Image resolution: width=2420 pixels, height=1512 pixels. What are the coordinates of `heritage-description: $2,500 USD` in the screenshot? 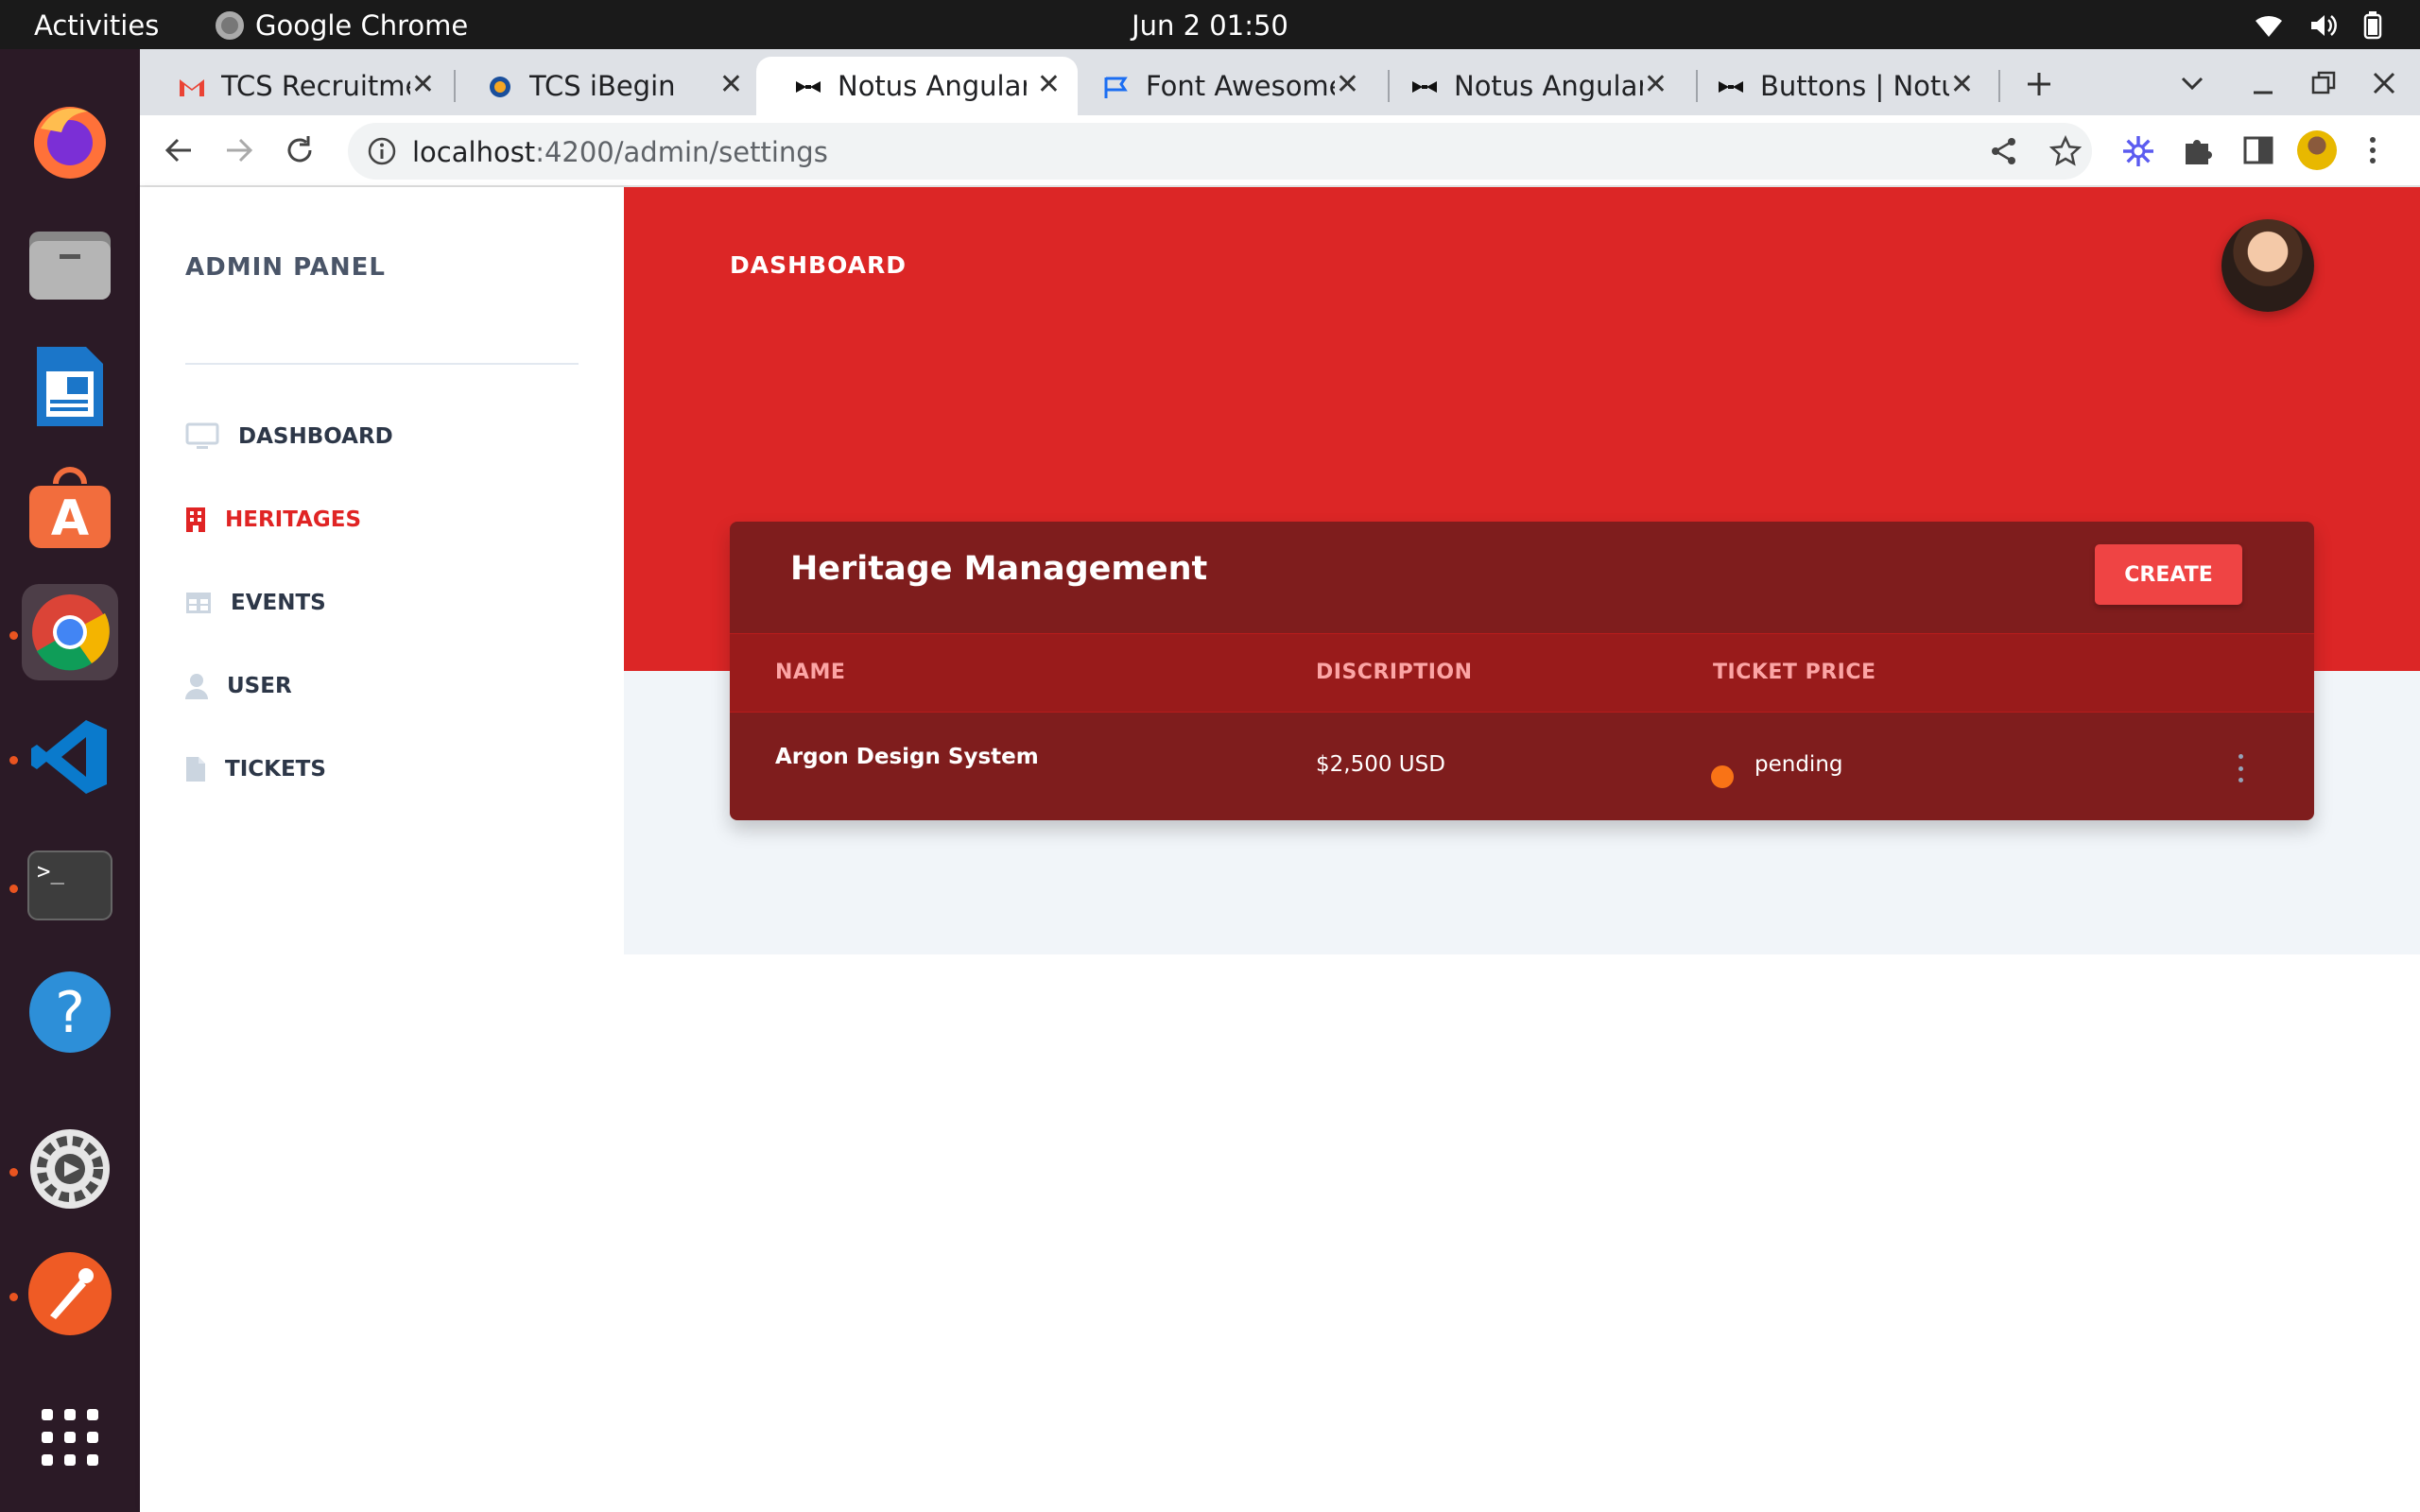 It's located at (1381, 764).